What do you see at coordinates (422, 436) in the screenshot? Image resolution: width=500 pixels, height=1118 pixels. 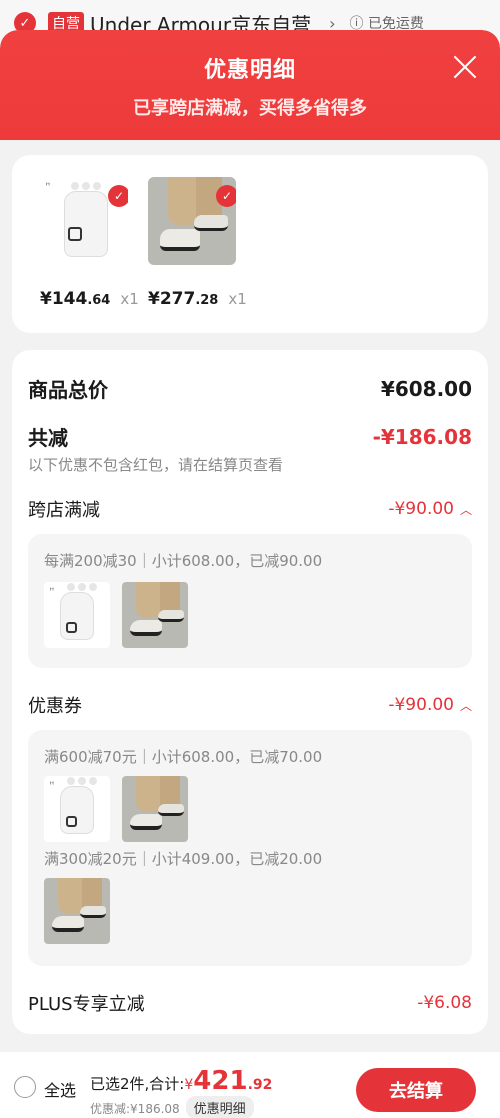 I see `discount-value: -¥186.08` at bounding box center [422, 436].